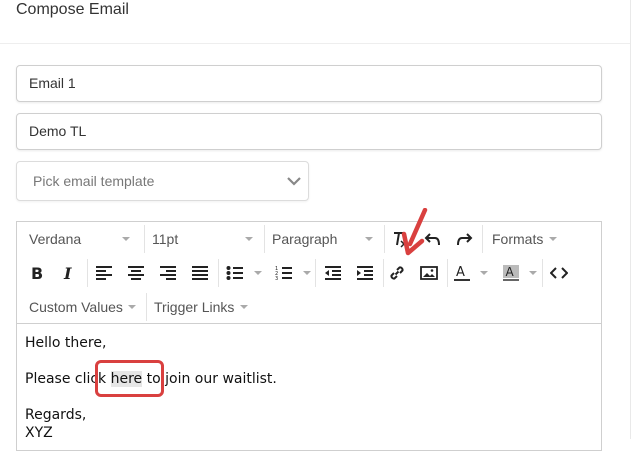 Image resolution: width=641 pixels, height=451 pixels. I want to click on closing-line: Regards,, so click(56, 415).